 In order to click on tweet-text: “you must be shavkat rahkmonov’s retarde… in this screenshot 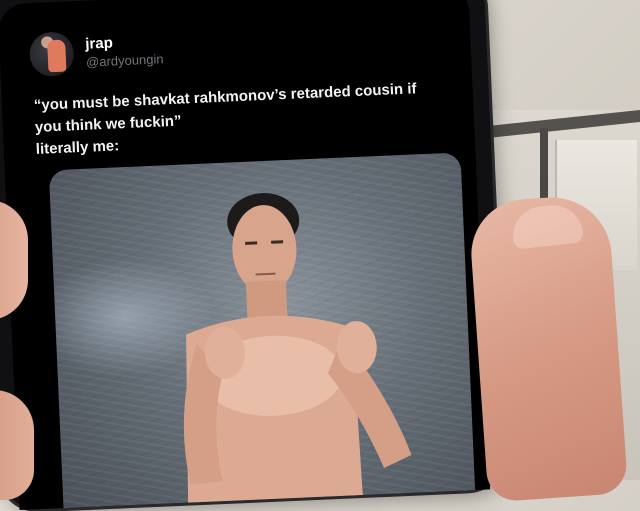, I will do `click(244, 119)`.